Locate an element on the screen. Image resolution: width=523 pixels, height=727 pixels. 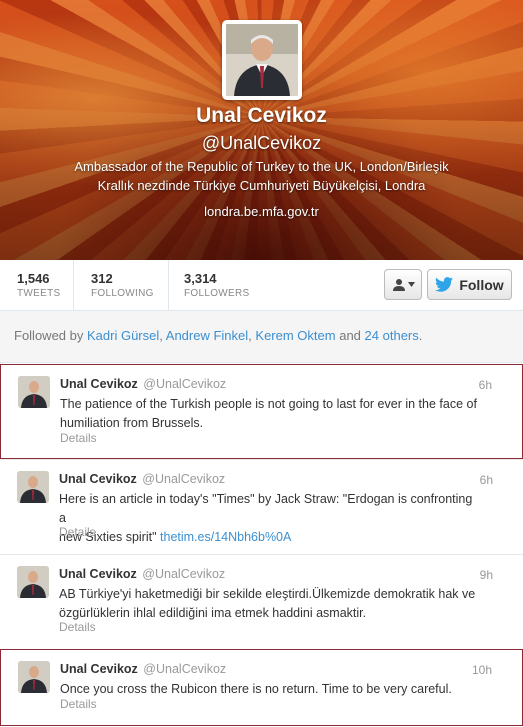
stat-value: 312 is located at coordinates (102, 278).